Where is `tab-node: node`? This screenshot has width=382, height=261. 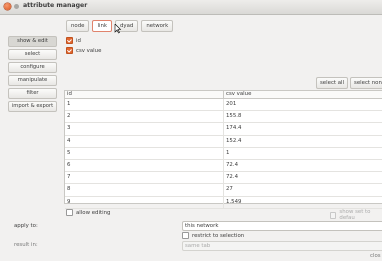 tab-node: node is located at coordinates (78, 26).